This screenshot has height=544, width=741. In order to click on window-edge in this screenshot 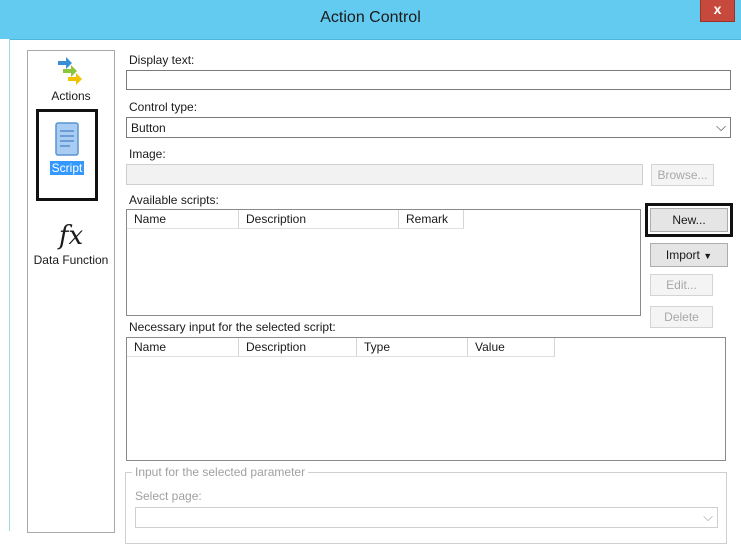, I will do `click(5, 285)`.